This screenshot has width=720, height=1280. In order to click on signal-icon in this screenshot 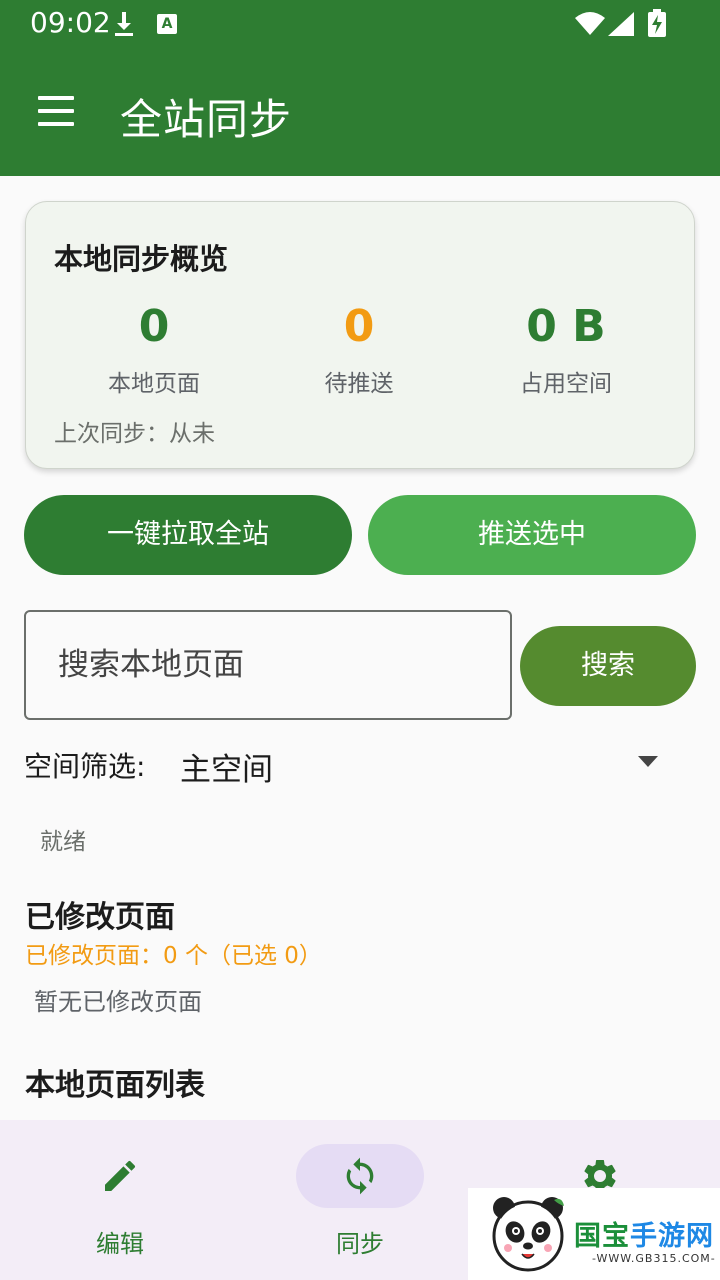, I will do `click(621, 24)`.